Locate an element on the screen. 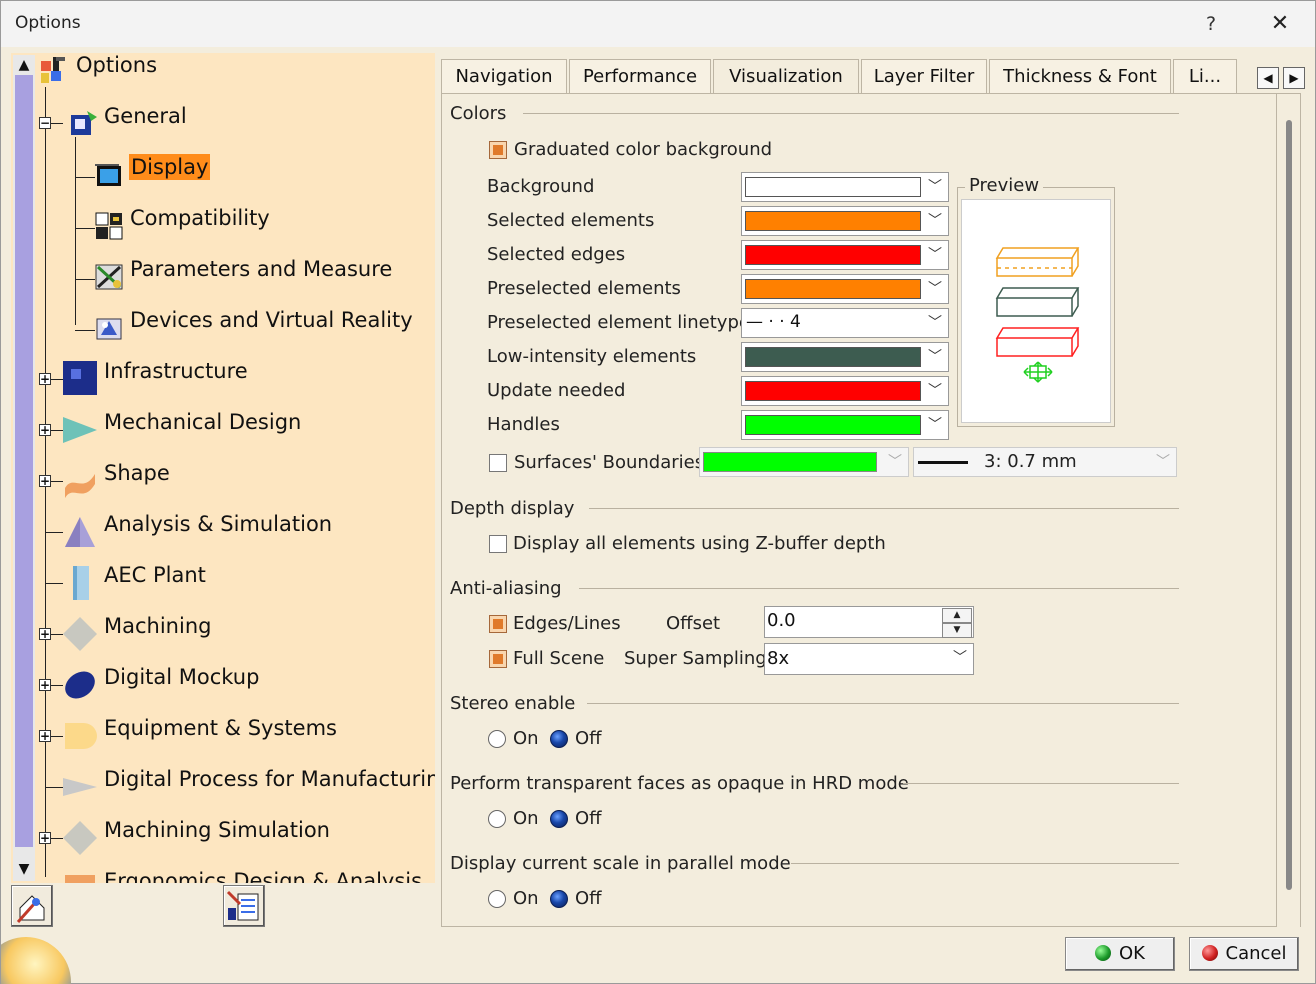 Image resolution: width=1316 pixels, height=984 pixels. handles-color-combo: ﹀ is located at coordinates (845, 425).